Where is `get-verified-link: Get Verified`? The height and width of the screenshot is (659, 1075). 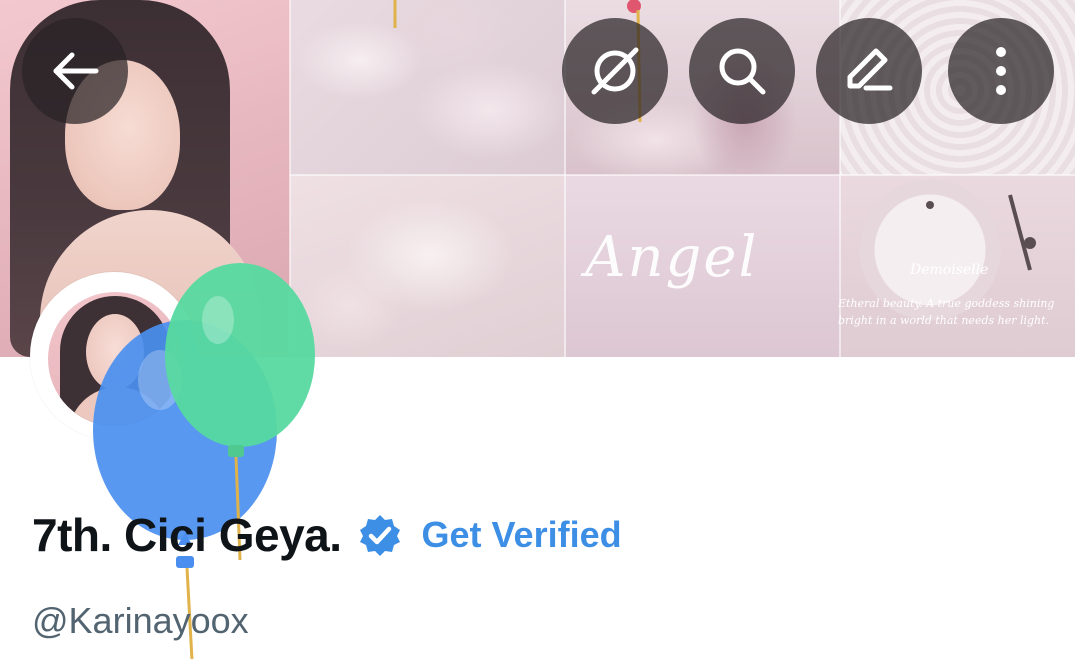
get-verified-link: Get Verified is located at coordinates (522, 535).